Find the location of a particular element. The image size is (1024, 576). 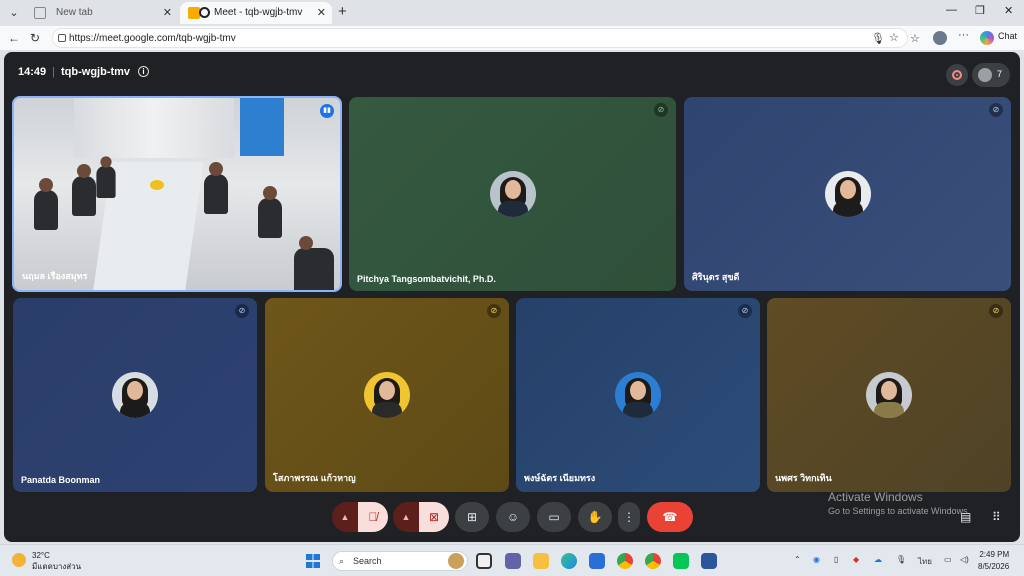

leave-call-button: ☎ is located at coordinates (670, 517).